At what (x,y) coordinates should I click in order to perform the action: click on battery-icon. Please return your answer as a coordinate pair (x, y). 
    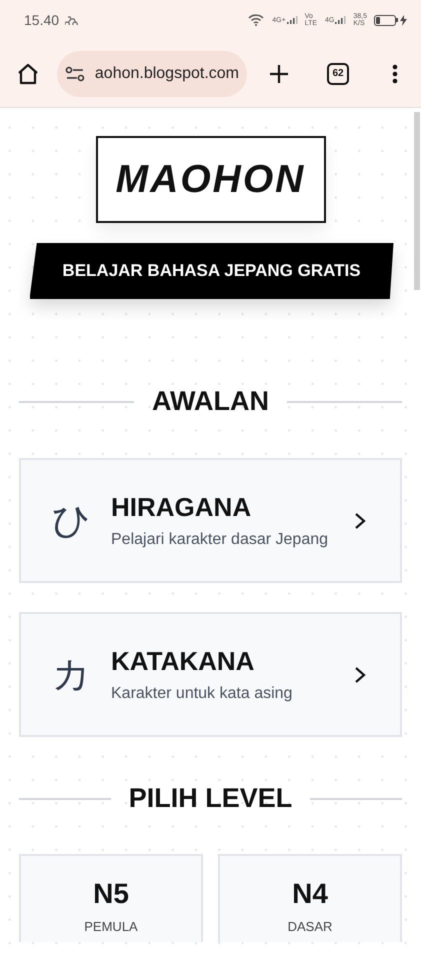
    Looking at the image, I should click on (385, 20).